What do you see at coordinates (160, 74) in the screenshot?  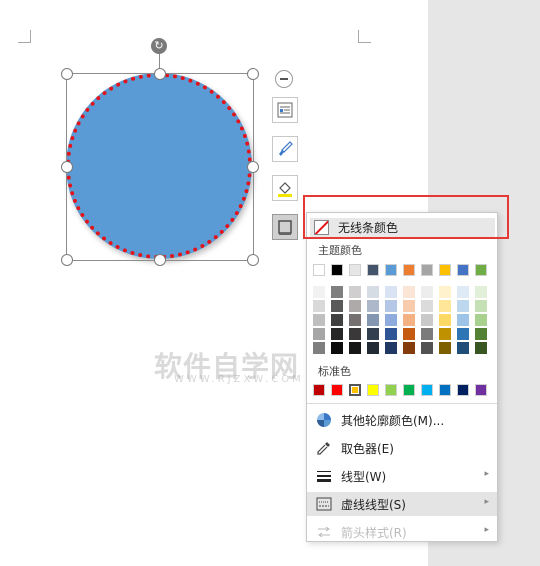 I see `resize-handle-top` at bounding box center [160, 74].